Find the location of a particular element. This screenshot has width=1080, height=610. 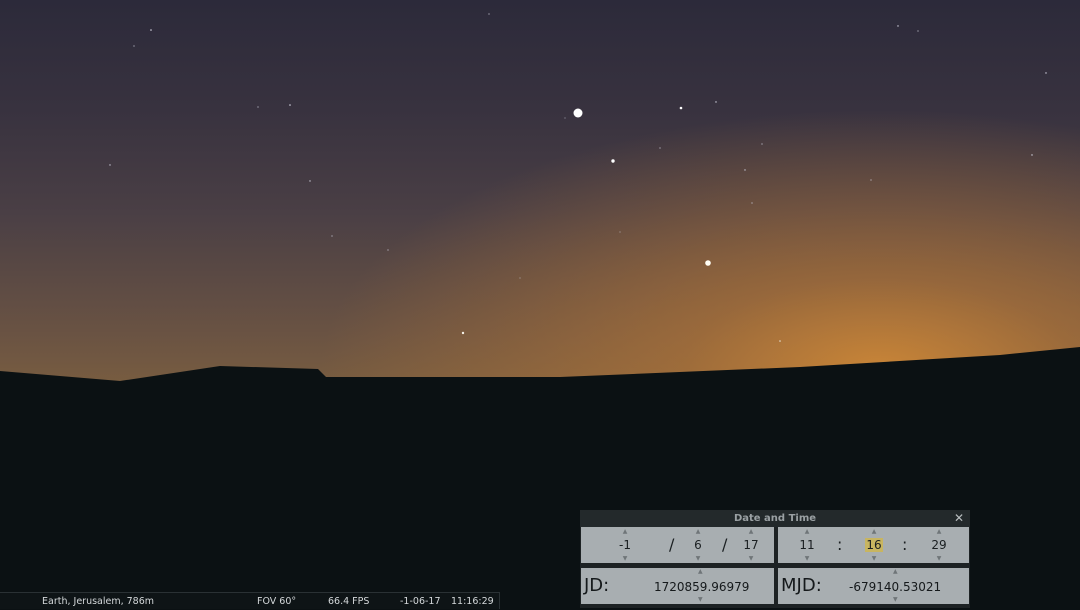

date-panel: ▲ -1 ▼ / ▲ 6 ▼ / ▲ 17 ▼ is located at coordinates (677, 545).